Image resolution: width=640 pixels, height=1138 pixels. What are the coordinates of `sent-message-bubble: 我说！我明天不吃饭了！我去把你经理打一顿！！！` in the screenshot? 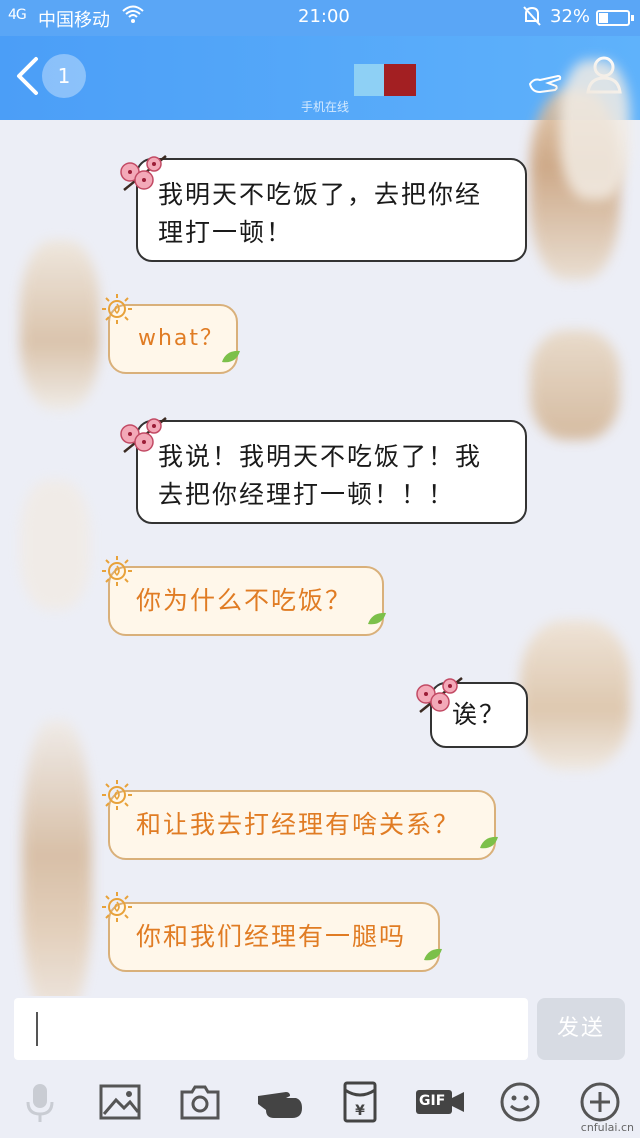 It's located at (331, 472).